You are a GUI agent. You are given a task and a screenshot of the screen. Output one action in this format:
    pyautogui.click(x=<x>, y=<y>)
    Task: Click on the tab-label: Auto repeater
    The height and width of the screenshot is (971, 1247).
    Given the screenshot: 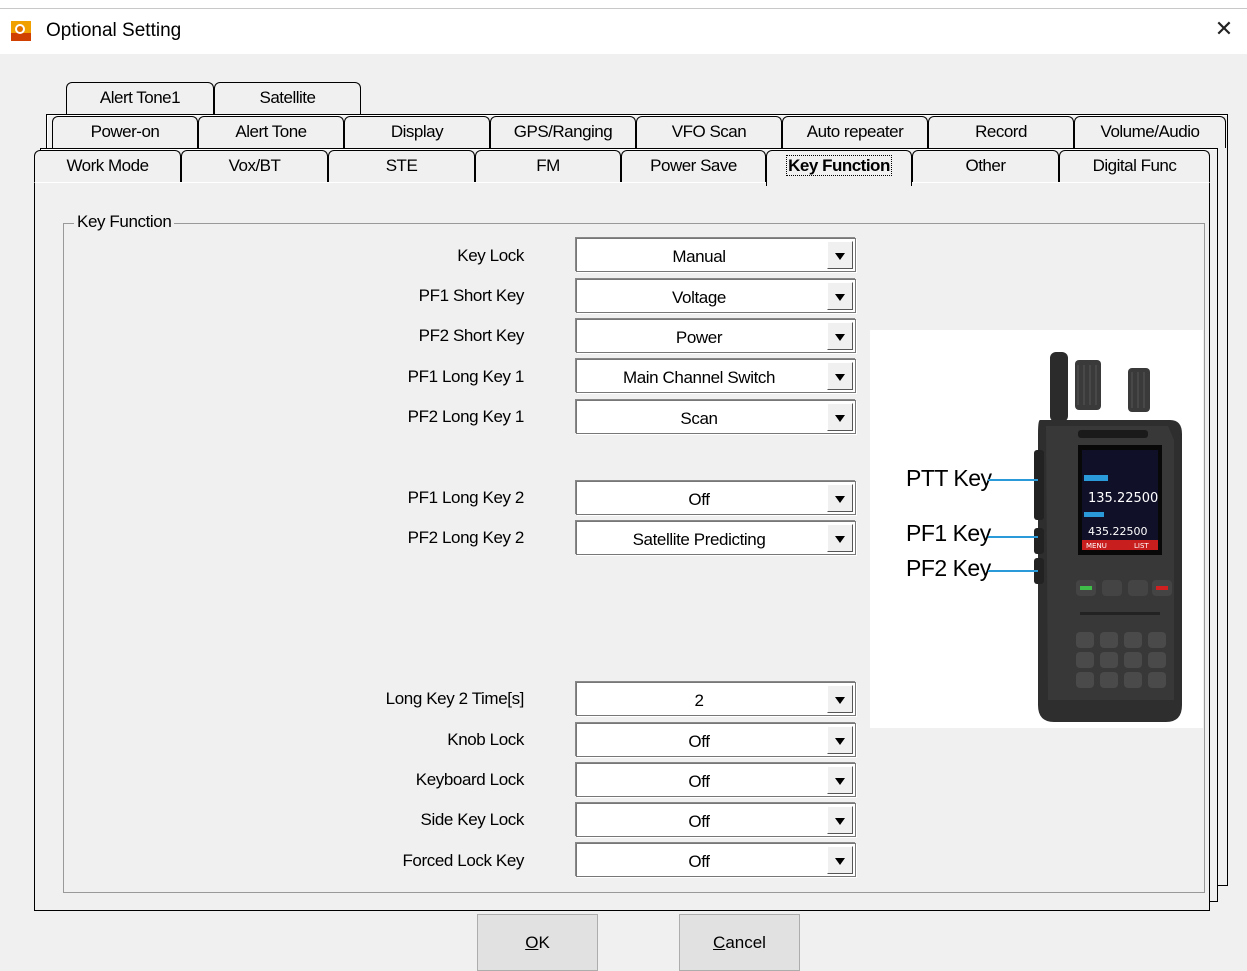 What is the action you would take?
    pyautogui.click(x=855, y=131)
    